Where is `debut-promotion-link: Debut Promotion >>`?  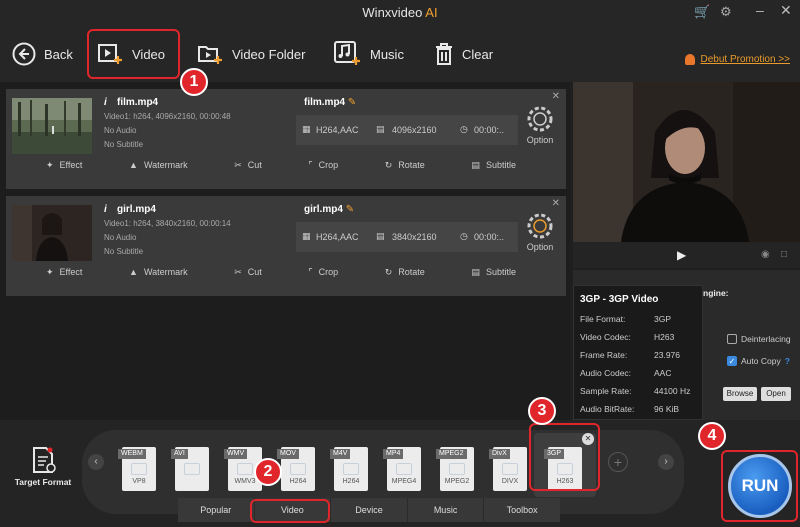
debut-promotion-link: Debut Promotion >> is located at coordinates (737, 59).